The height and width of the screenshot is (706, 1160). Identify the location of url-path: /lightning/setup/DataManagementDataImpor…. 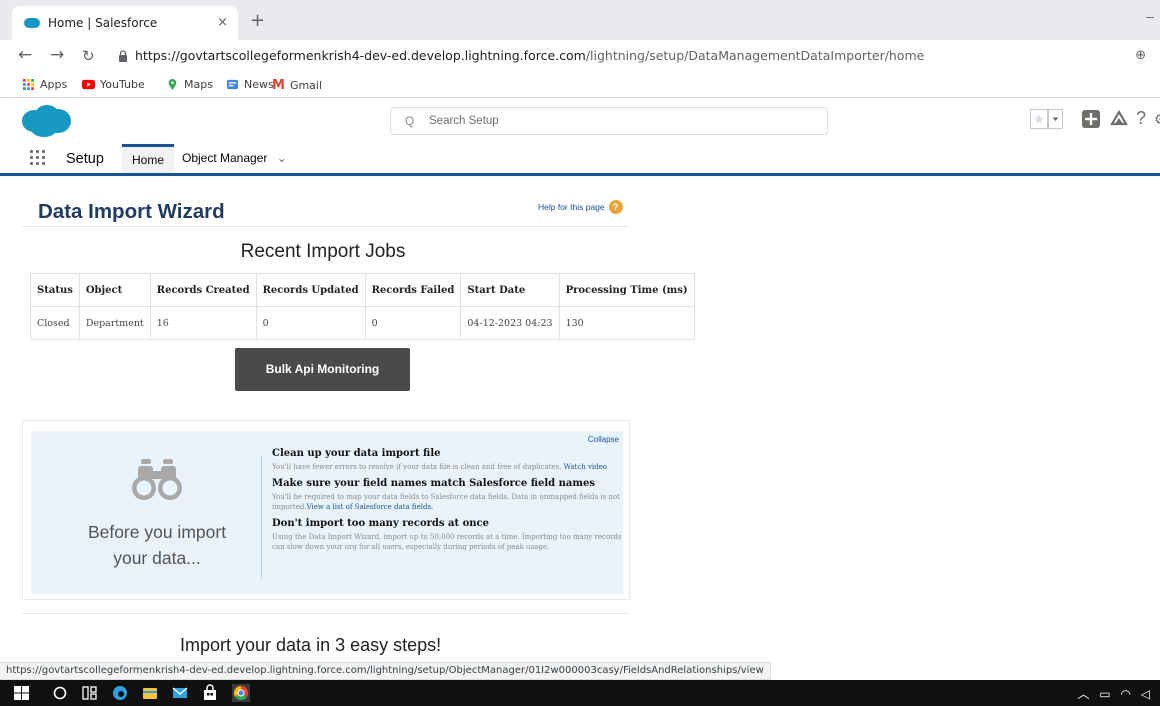
(755, 55).